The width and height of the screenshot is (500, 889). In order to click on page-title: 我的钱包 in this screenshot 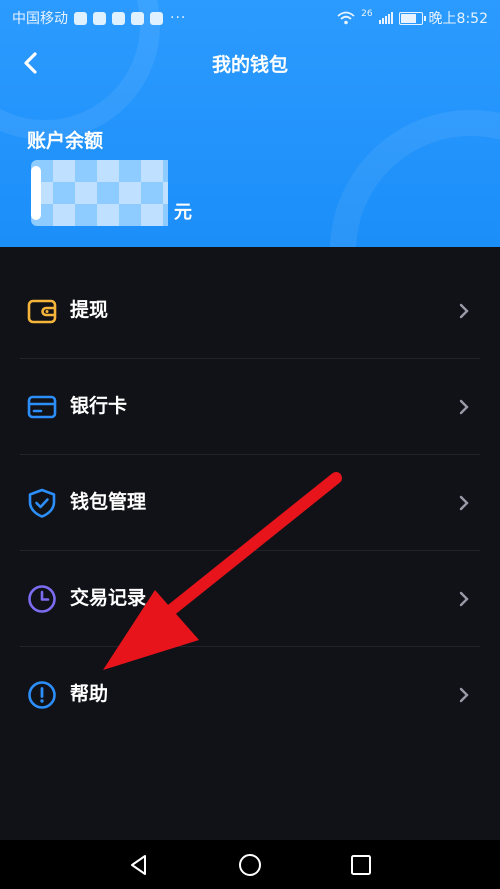, I will do `click(249, 65)`.